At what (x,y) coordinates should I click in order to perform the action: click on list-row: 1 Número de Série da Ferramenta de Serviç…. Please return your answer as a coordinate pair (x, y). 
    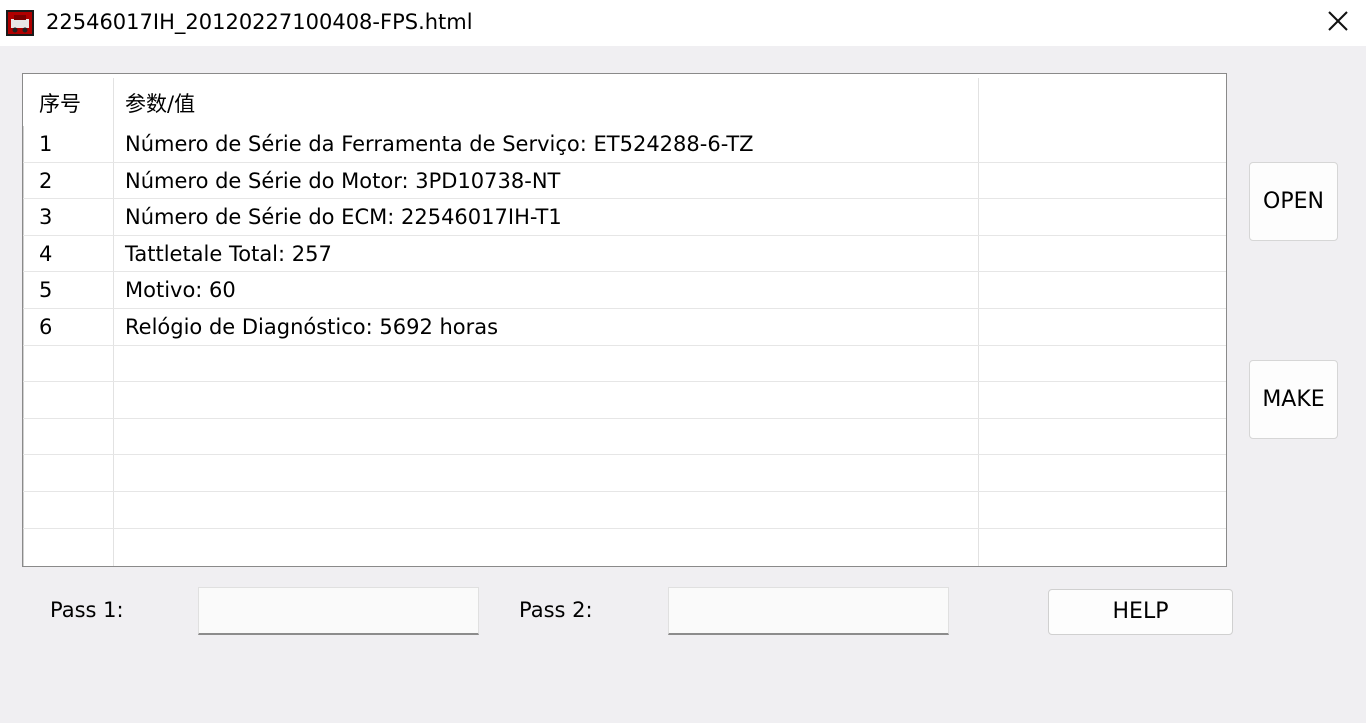
    Looking at the image, I should click on (624, 144).